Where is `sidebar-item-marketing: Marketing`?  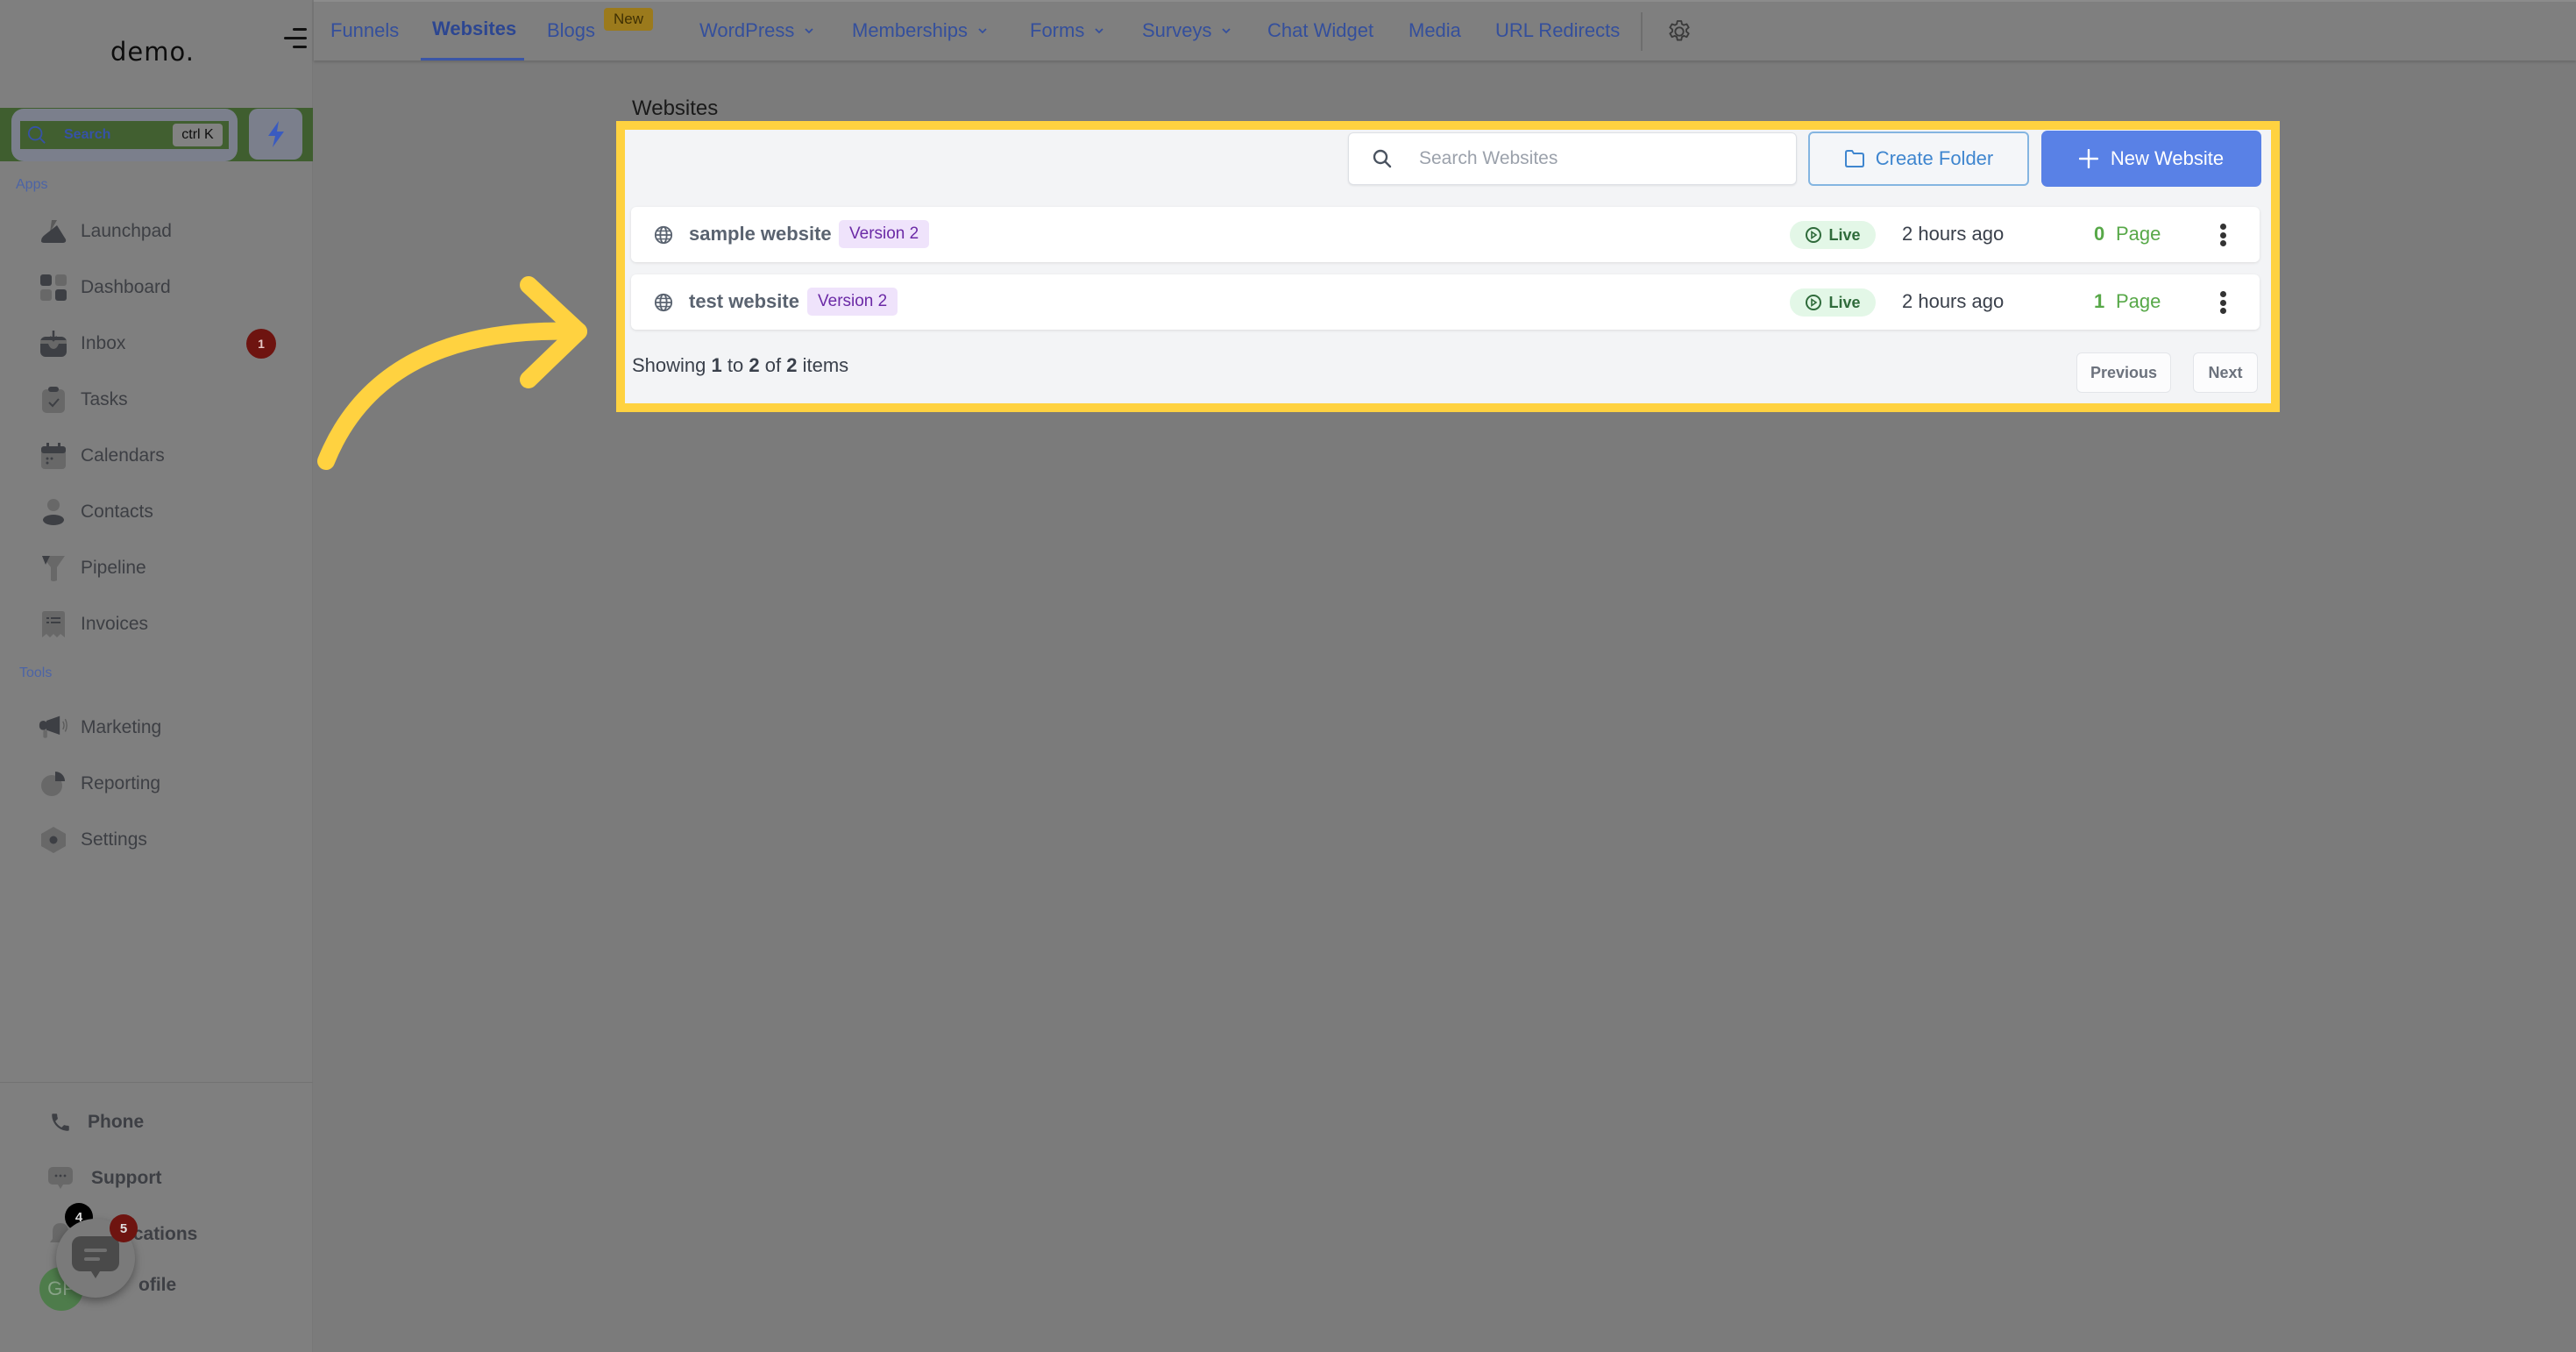 sidebar-item-marketing: Marketing is located at coordinates (166, 727).